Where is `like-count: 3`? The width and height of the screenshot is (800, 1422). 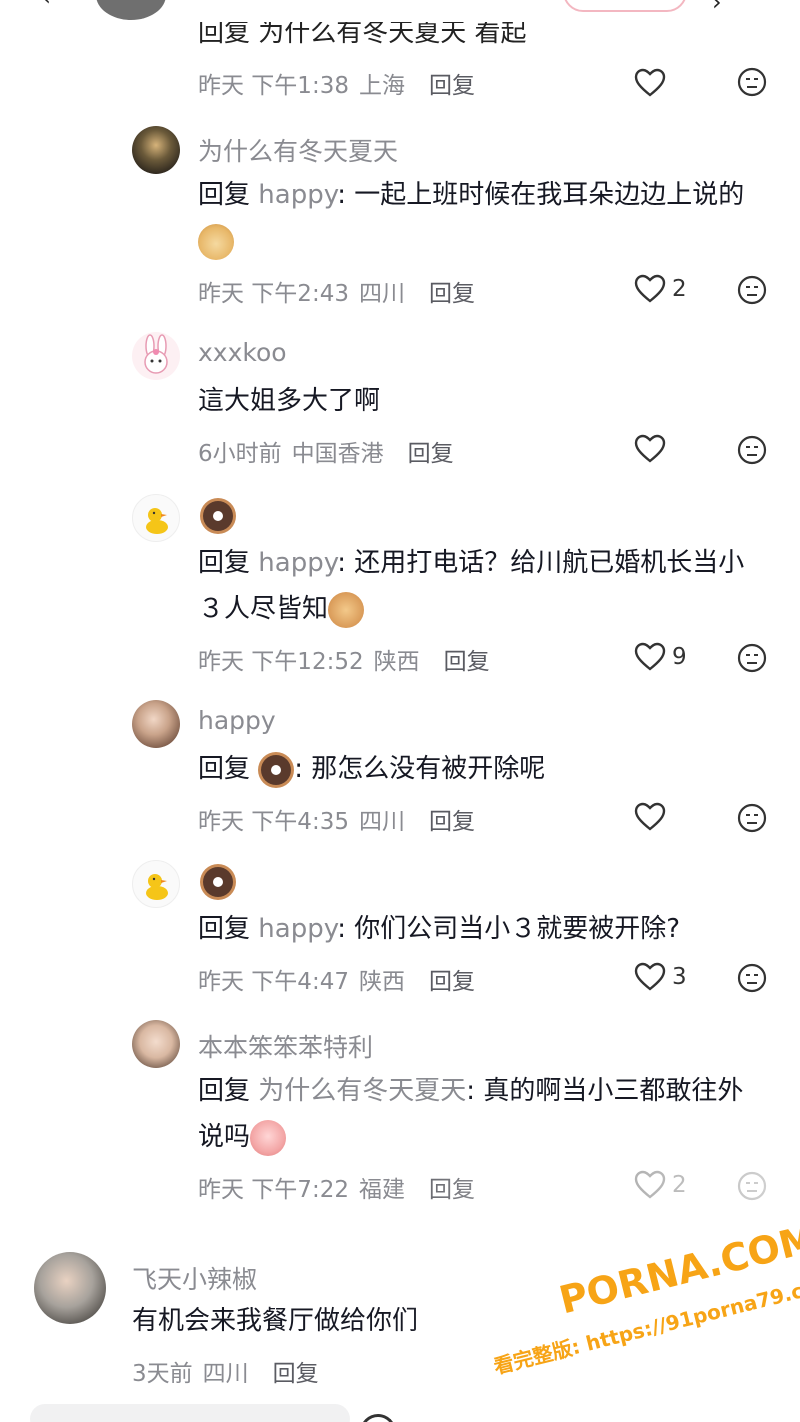
like-count: 3 is located at coordinates (679, 977).